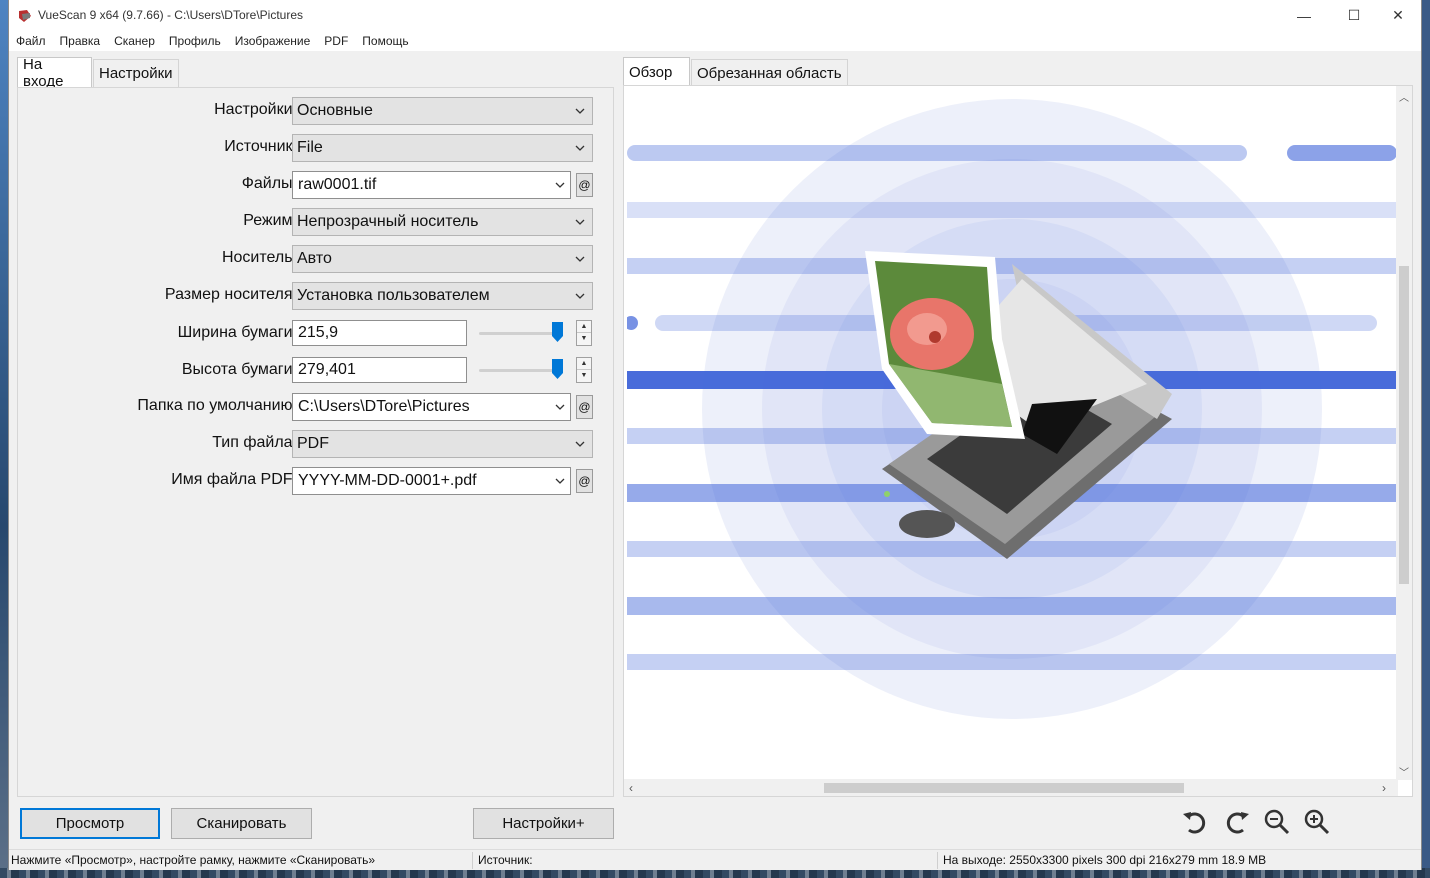 Image resolution: width=1430 pixels, height=878 pixels. What do you see at coordinates (335, 110) in the screenshot?
I see `settings-value: Основные` at bounding box center [335, 110].